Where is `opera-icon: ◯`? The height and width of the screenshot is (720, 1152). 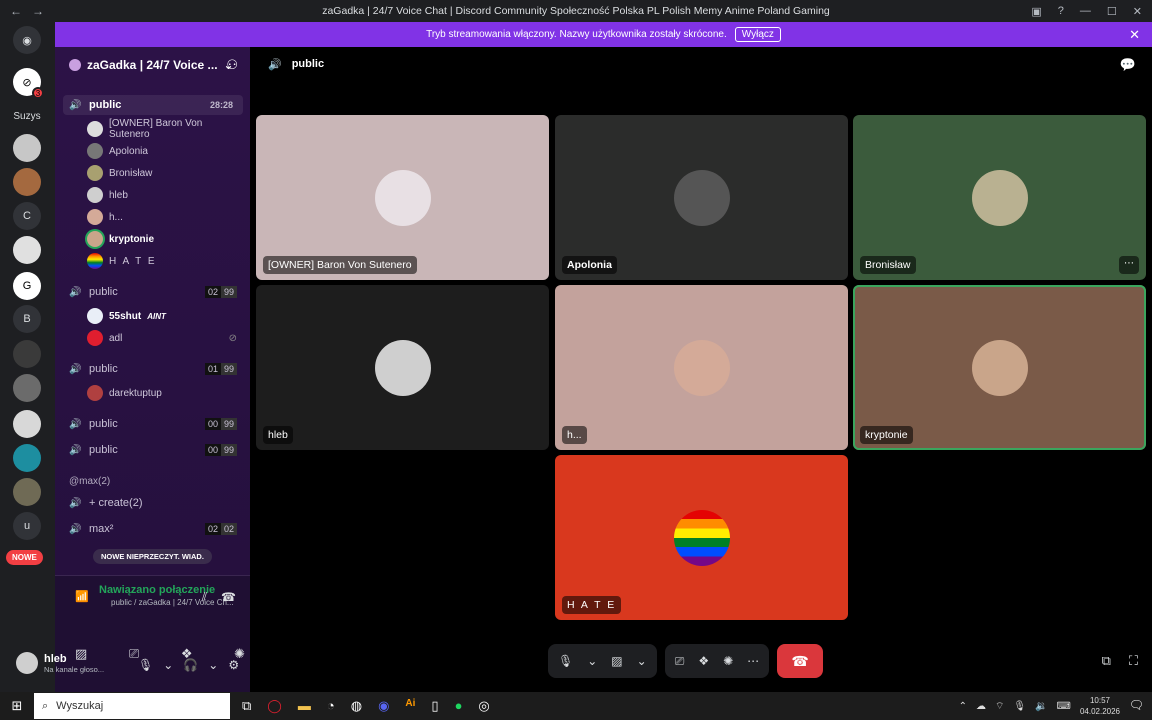
opera-icon: ◯ is located at coordinates (274, 706).